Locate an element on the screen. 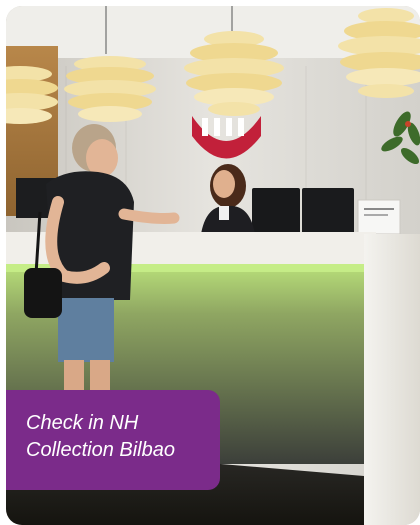 The image size is (420, 525). caption-line-1: Check in NH is located at coordinates (82, 423).